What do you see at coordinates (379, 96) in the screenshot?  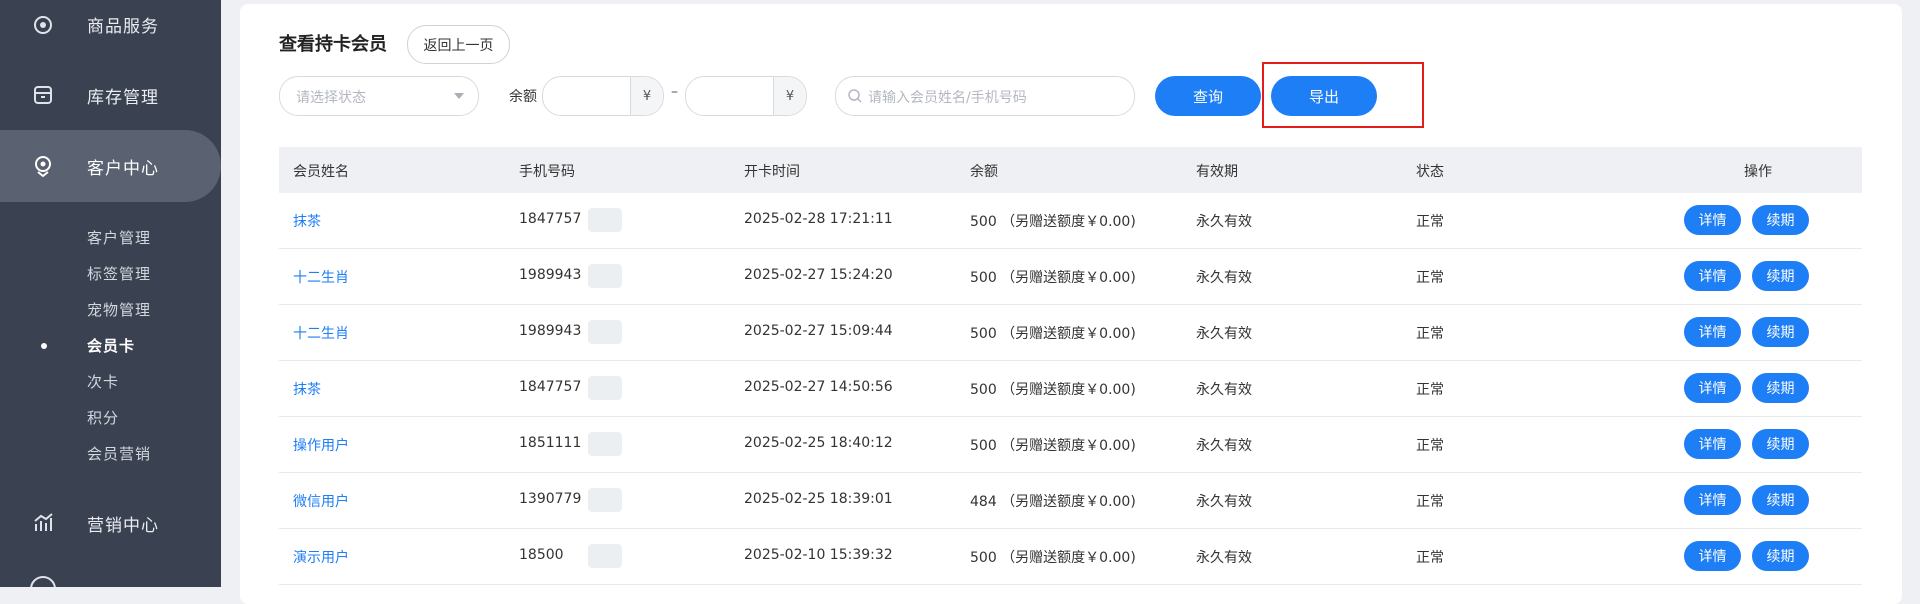 I see `status-select: 请选择状态` at bounding box center [379, 96].